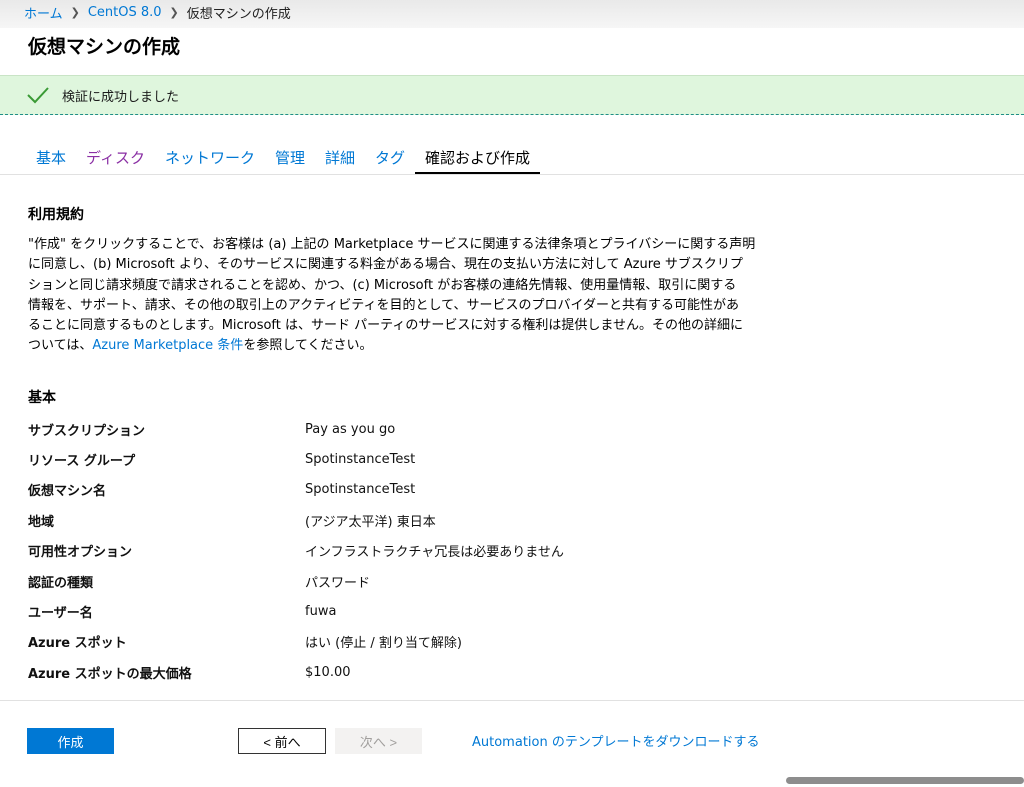 This screenshot has width=1024, height=787. What do you see at coordinates (67, 492) in the screenshot?
I see `summary-key: 仮想マシン名` at bounding box center [67, 492].